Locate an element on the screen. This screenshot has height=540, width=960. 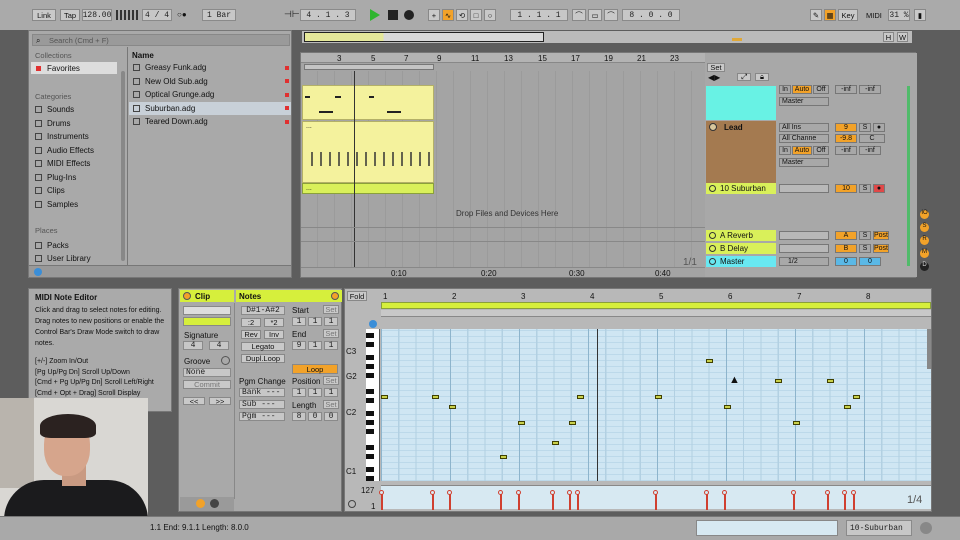
sidebar-item-clips: Clips is located at coordinates (77, 191).